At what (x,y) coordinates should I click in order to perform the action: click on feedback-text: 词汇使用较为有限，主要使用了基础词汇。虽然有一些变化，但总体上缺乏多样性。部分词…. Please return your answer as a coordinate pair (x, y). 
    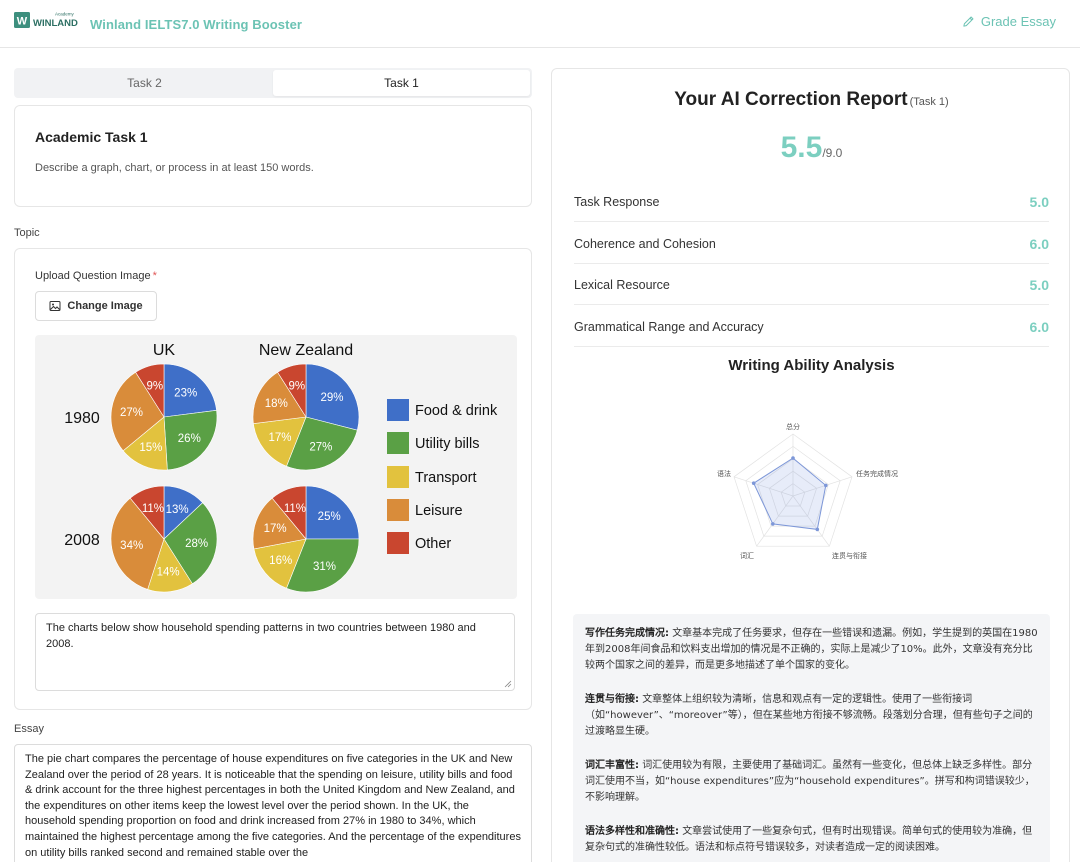
    Looking at the image, I should click on (810, 781).